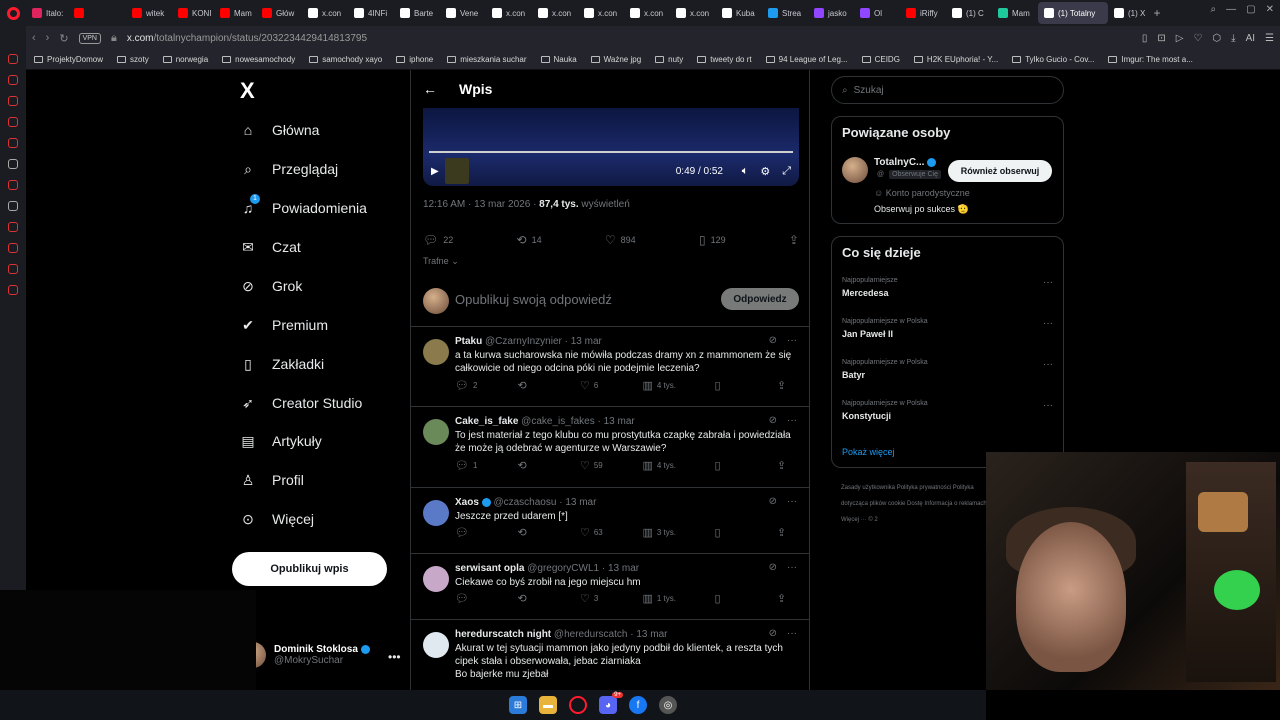 This screenshot has width=1280, height=720. Describe the element at coordinates (659, 385) in the screenshot. I see `views-action: ▥ 4 tys.` at that location.